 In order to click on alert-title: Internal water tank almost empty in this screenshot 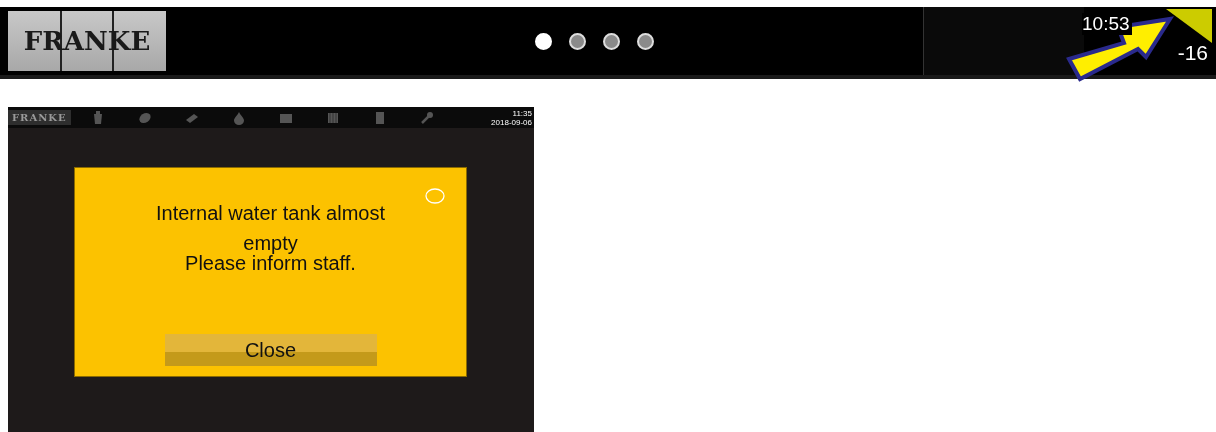, I will do `click(270, 228)`.